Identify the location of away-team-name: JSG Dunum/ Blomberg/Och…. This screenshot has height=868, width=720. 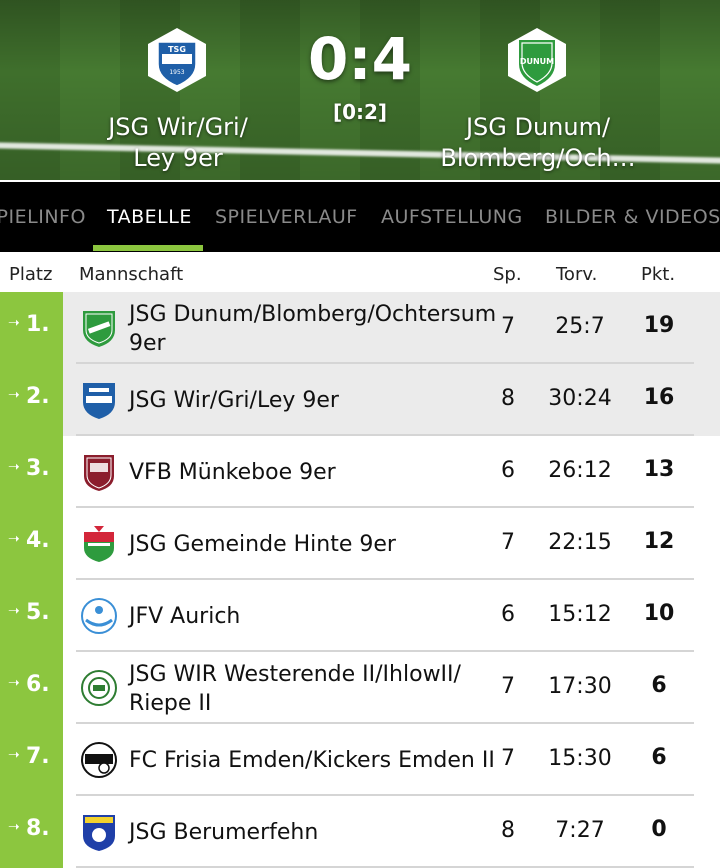
(538, 143).